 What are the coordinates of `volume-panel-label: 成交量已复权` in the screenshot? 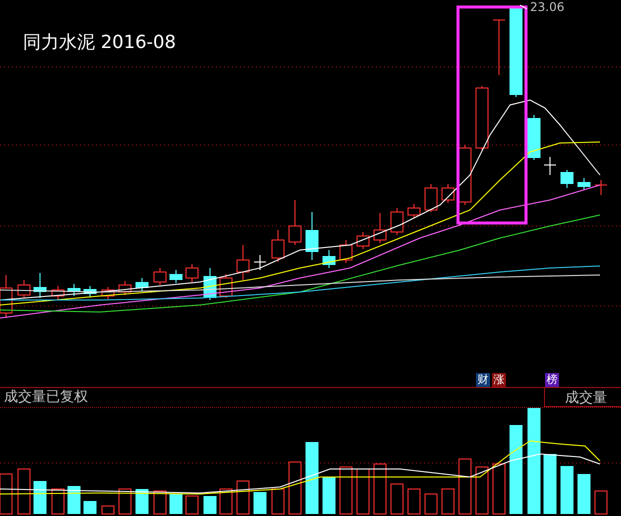 It's located at (46, 397).